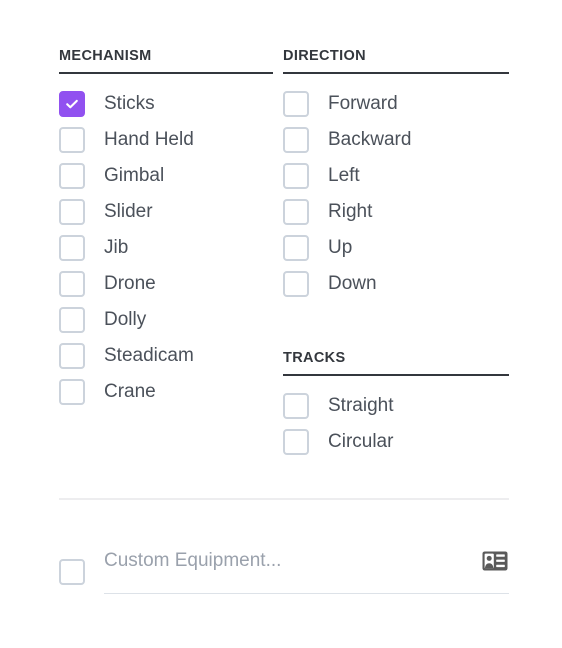  What do you see at coordinates (128, 211) in the screenshot?
I see `checkbox-label: Slider` at bounding box center [128, 211].